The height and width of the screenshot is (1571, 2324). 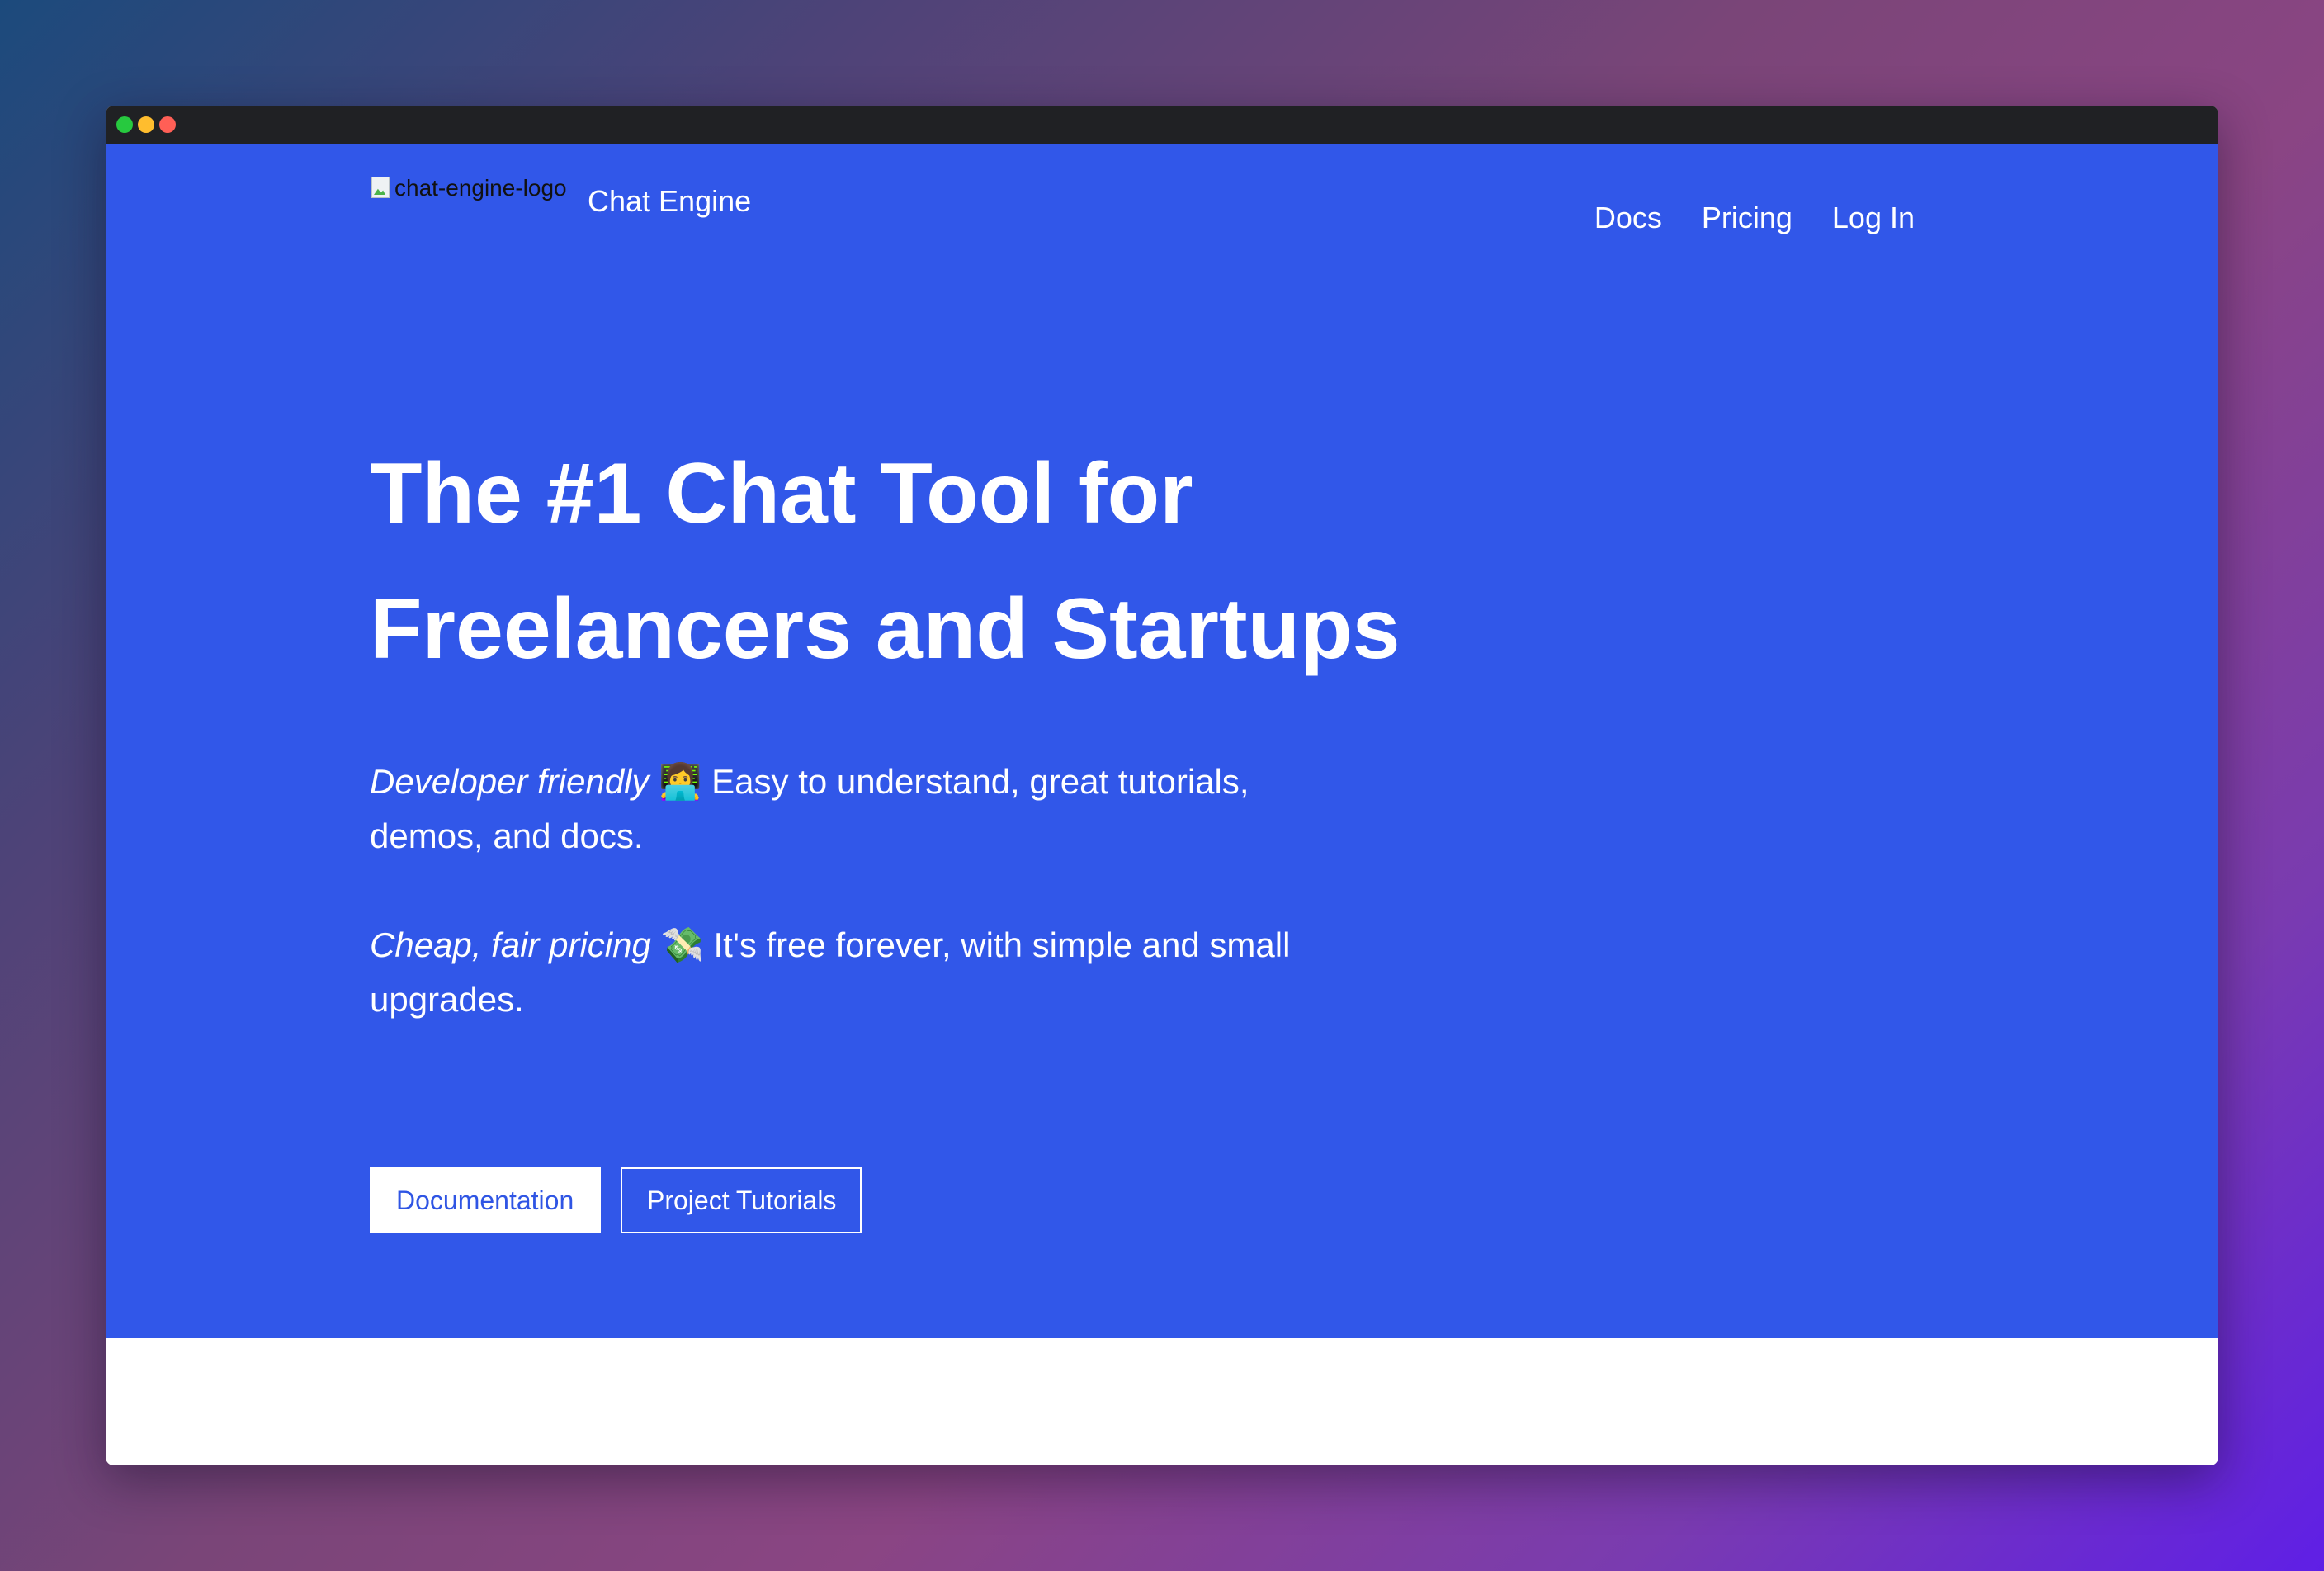 I want to click on window-close-button, so click(x=167, y=124).